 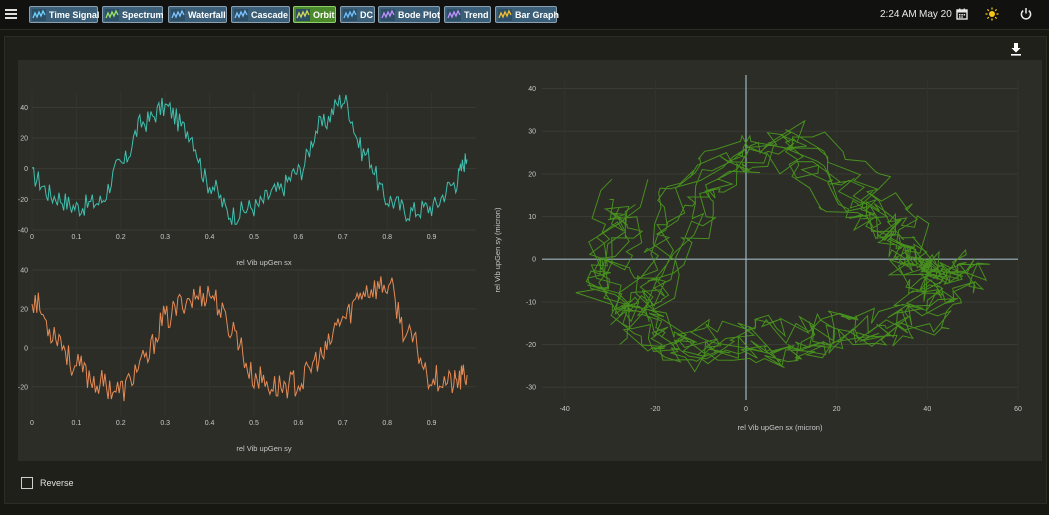 I want to click on time-signal-icon, so click(x=39, y=14).